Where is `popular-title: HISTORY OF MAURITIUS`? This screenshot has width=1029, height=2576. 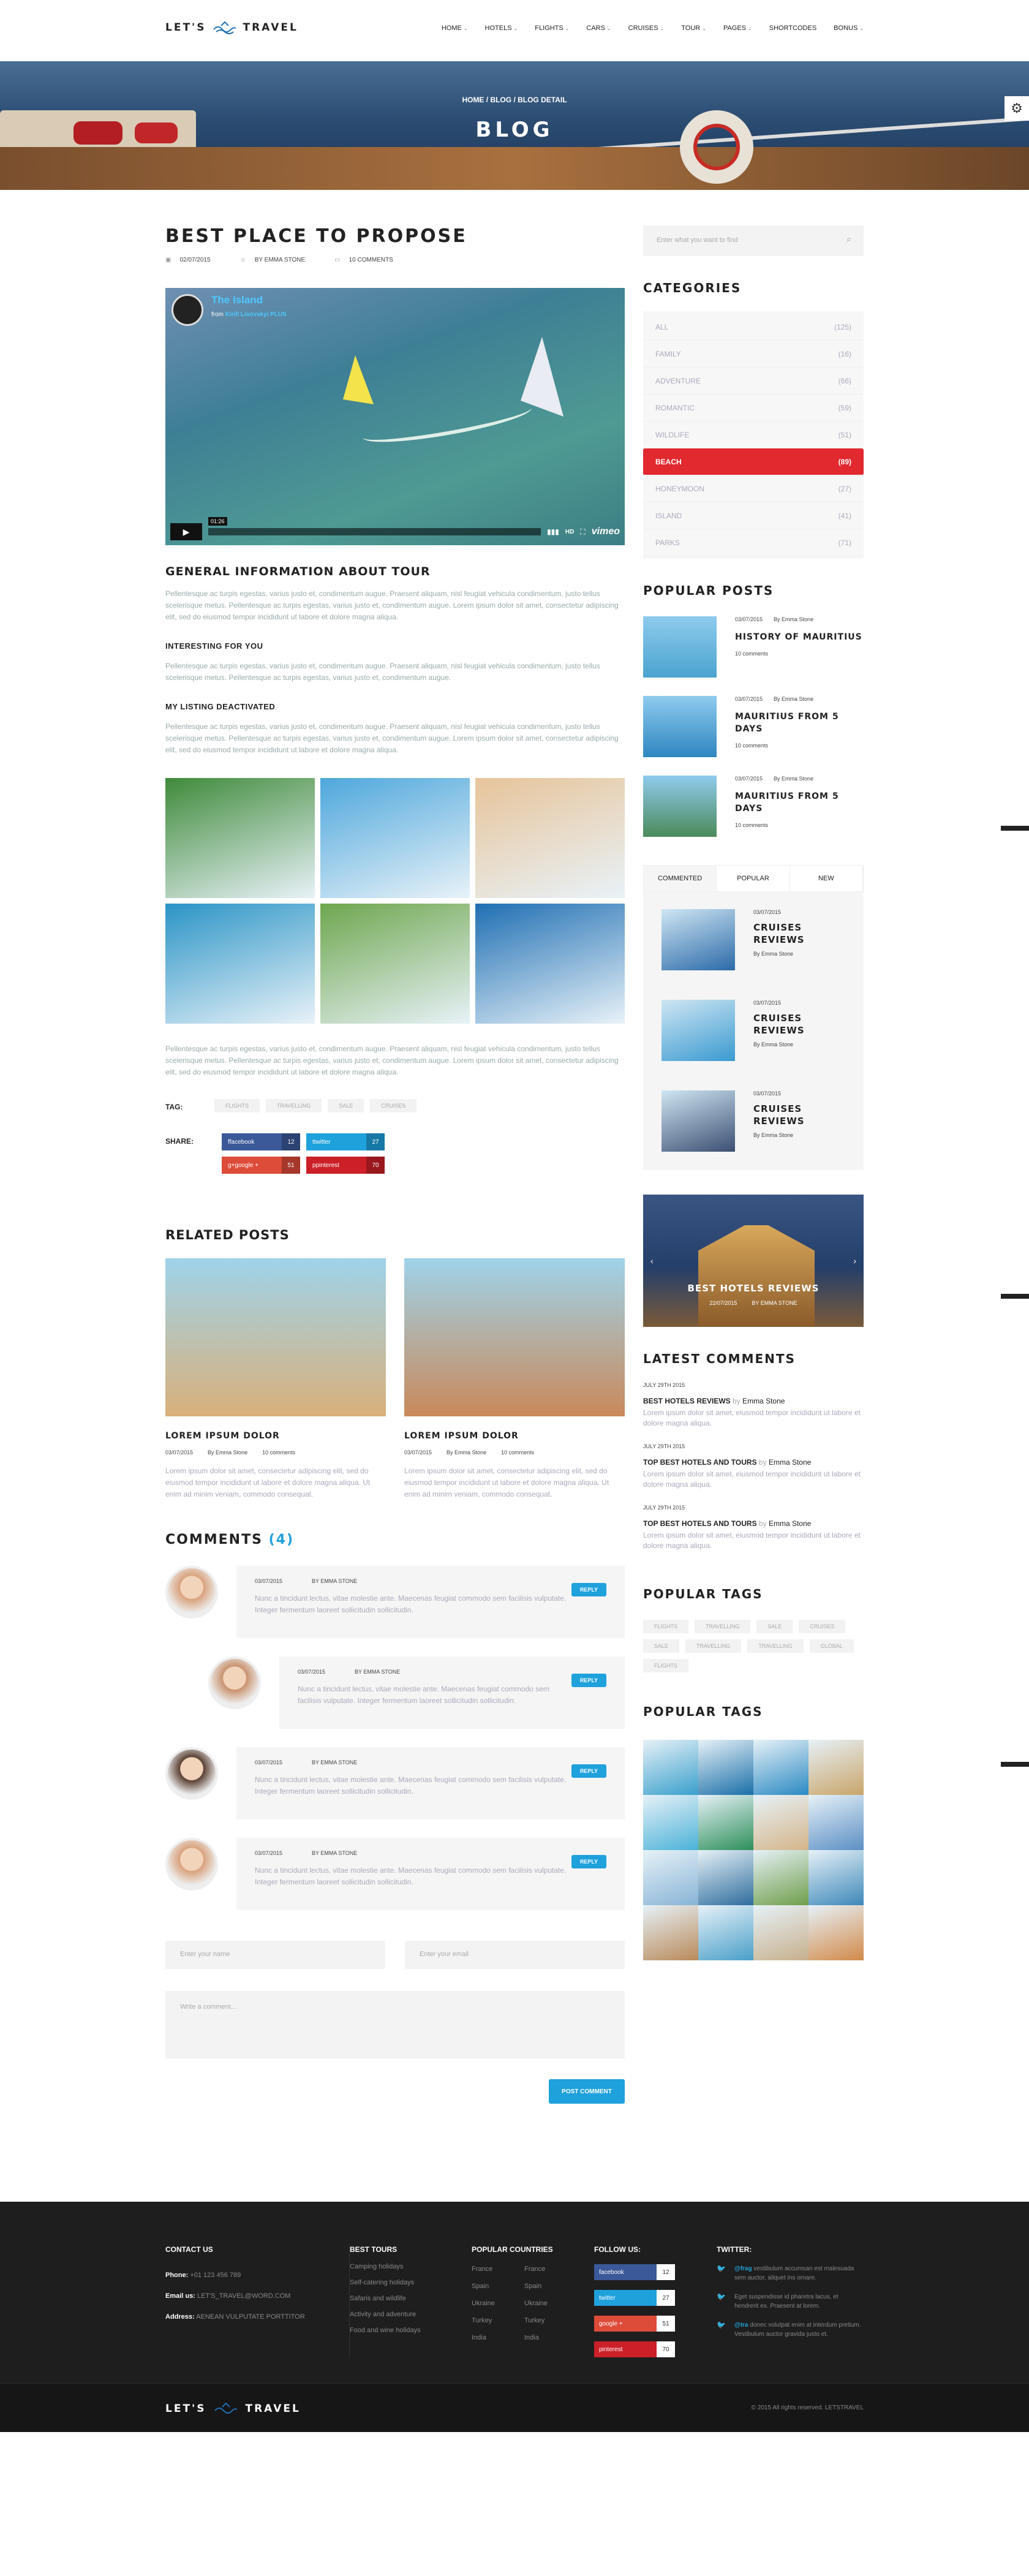
popular-title: HISTORY OF MAURITIUS is located at coordinates (799, 637).